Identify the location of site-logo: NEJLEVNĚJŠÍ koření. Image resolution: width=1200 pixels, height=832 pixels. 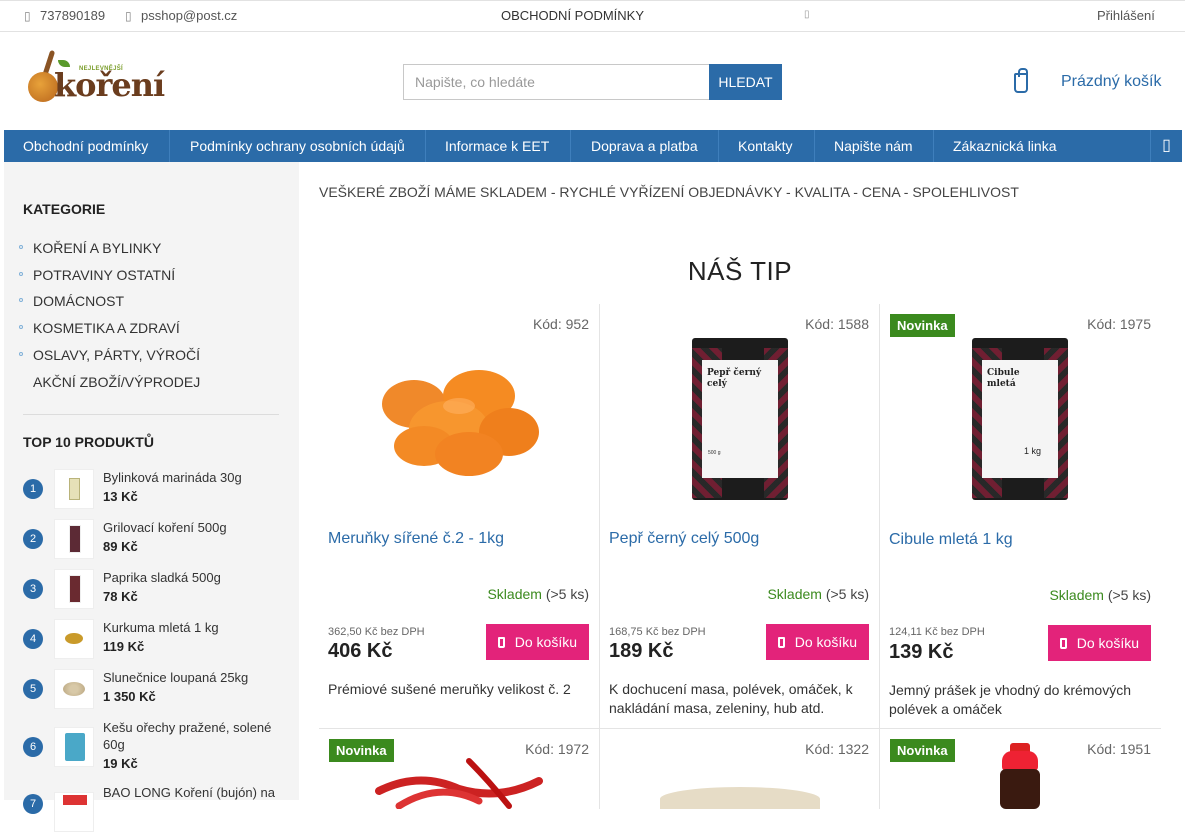
(94, 78).